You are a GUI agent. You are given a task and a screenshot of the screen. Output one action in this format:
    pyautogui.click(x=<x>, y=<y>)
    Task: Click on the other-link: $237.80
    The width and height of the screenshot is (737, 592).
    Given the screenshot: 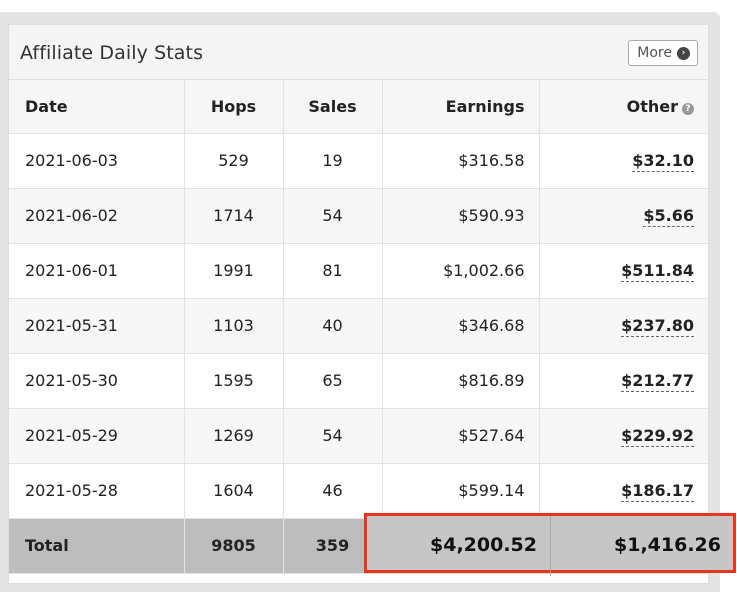 What is the action you would take?
    pyautogui.click(x=657, y=326)
    